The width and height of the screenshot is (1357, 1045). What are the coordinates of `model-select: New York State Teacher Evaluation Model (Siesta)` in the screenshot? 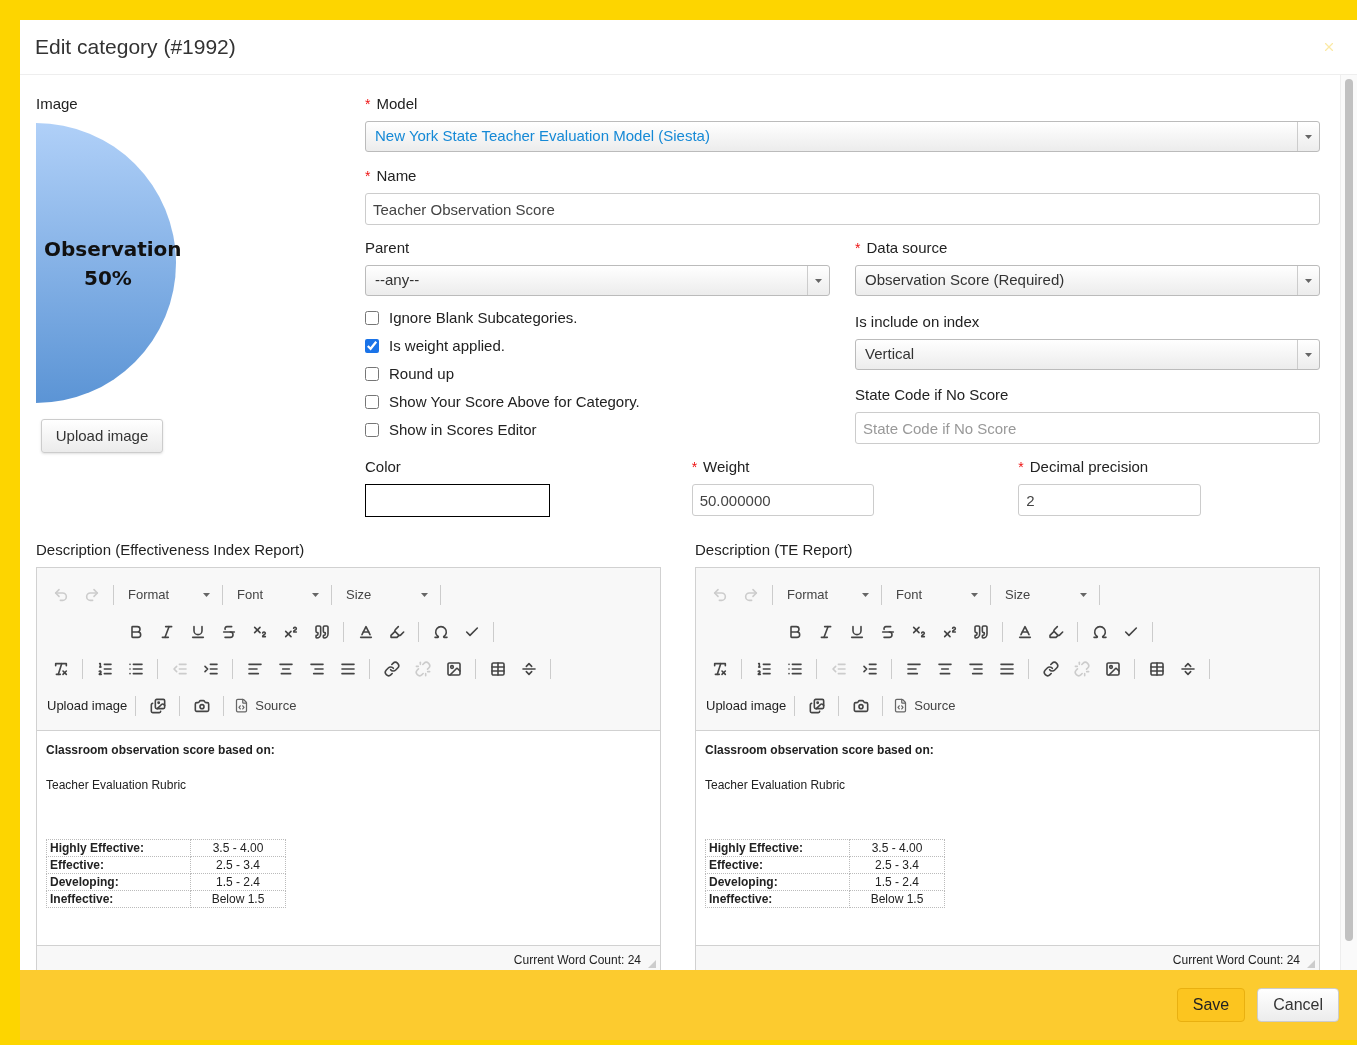 It's located at (842, 136).